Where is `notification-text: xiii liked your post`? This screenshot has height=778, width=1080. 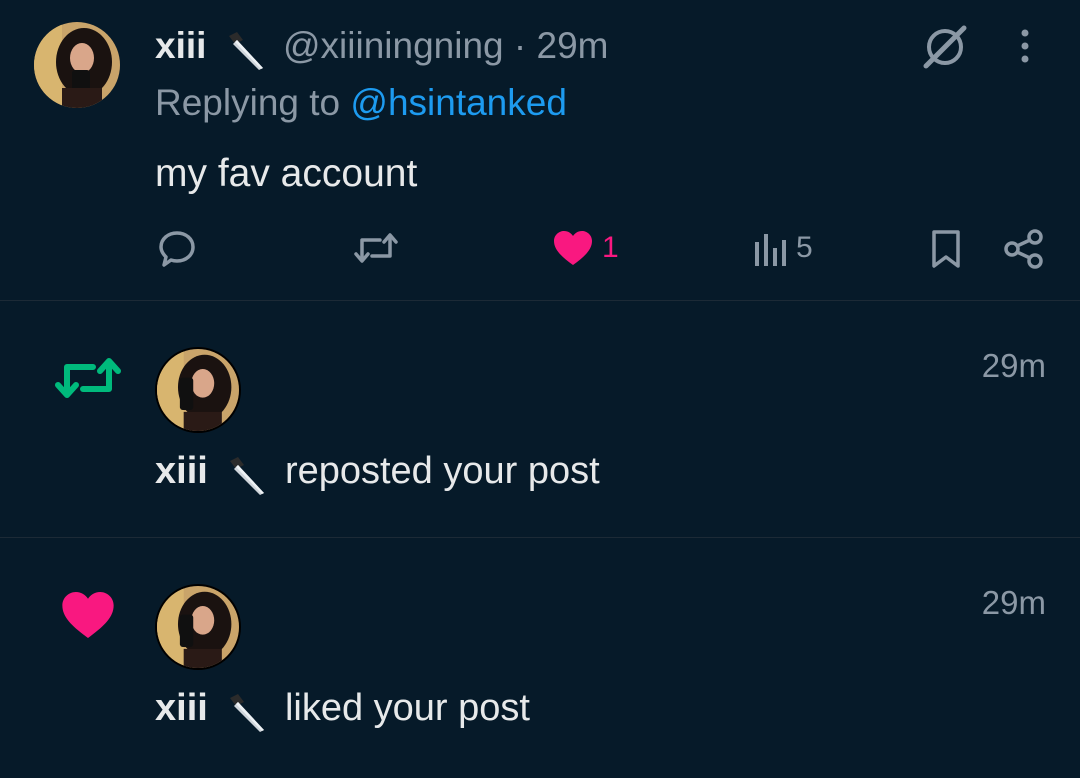 notification-text: xiii liked your post is located at coordinates (342, 708).